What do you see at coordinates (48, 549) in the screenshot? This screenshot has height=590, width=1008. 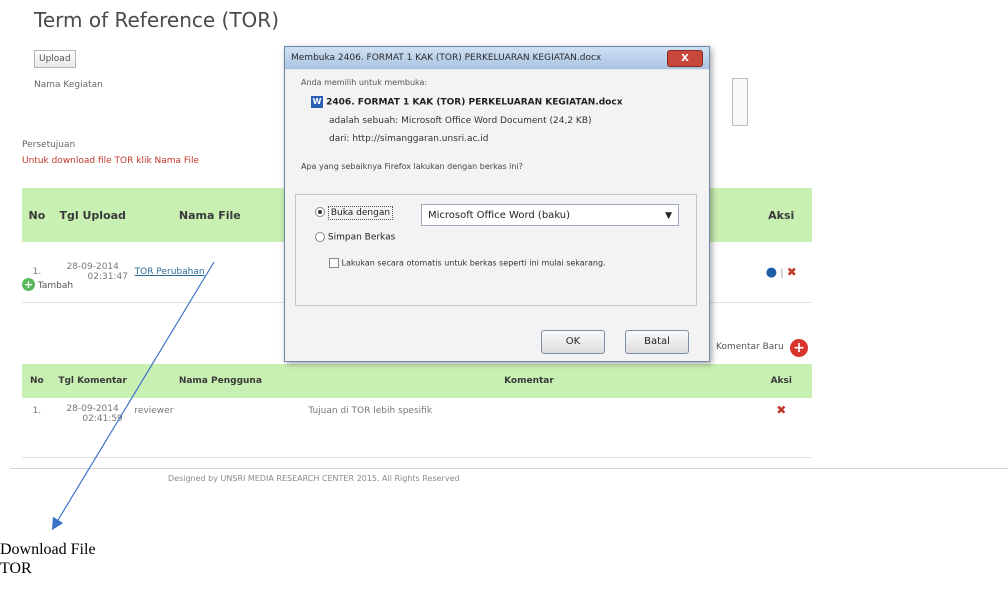 I see `annotation-line1: Download File` at bounding box center [48, 549].